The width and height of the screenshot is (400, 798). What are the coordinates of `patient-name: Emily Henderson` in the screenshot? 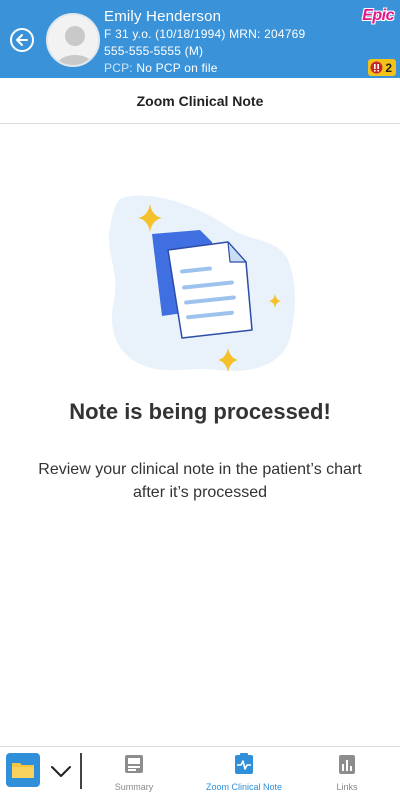 It's located at (162, 16).